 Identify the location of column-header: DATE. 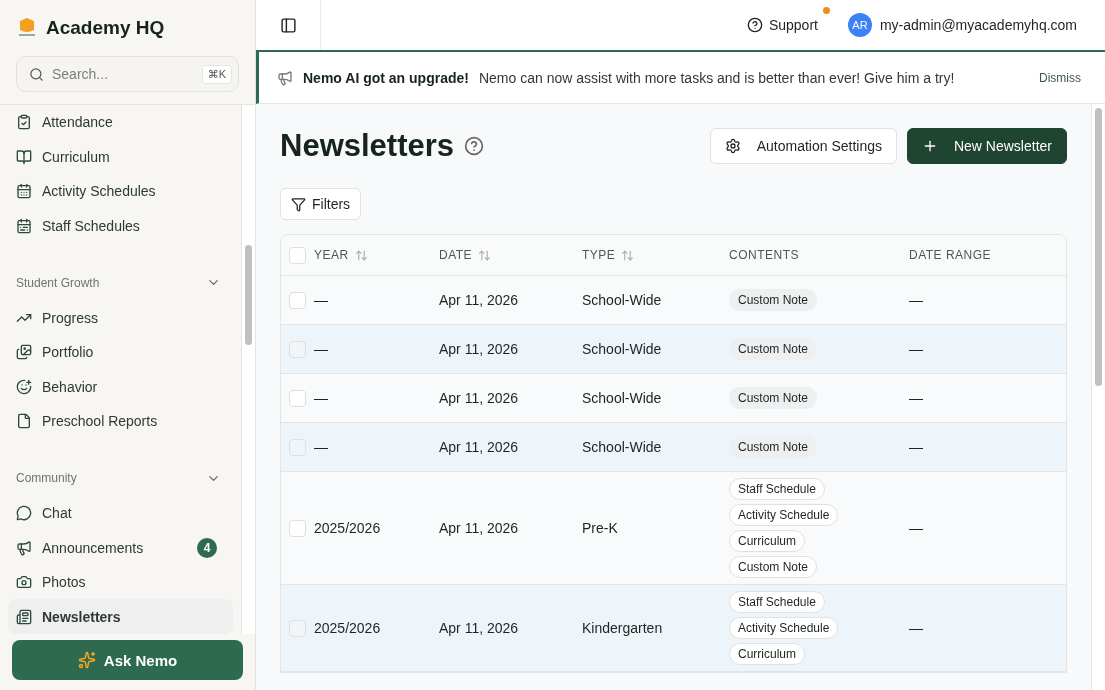
(510, 255).